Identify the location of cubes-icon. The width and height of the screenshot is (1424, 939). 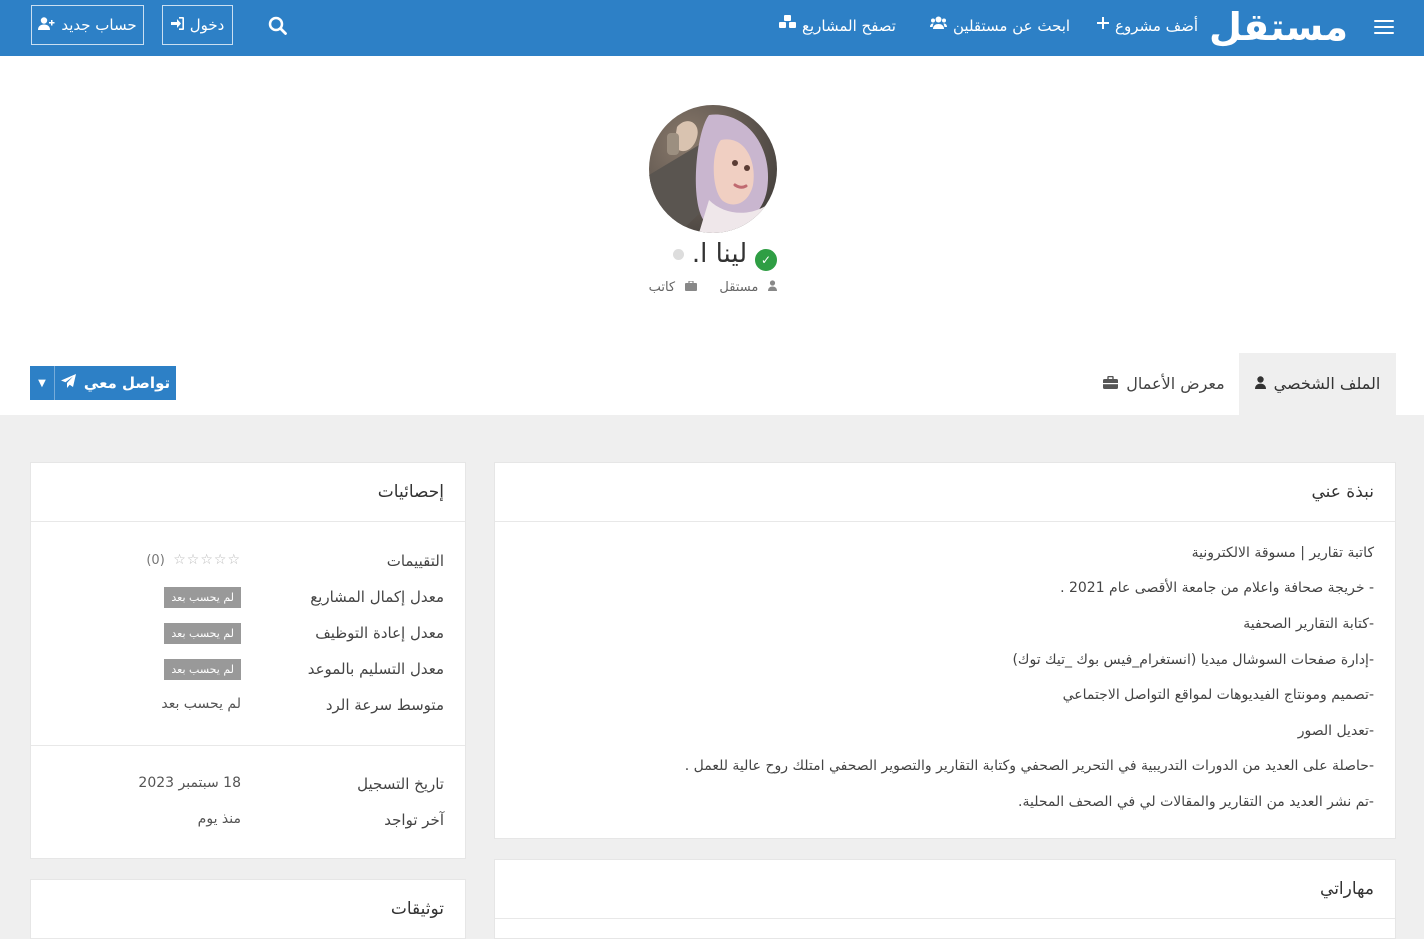
(787, 26).